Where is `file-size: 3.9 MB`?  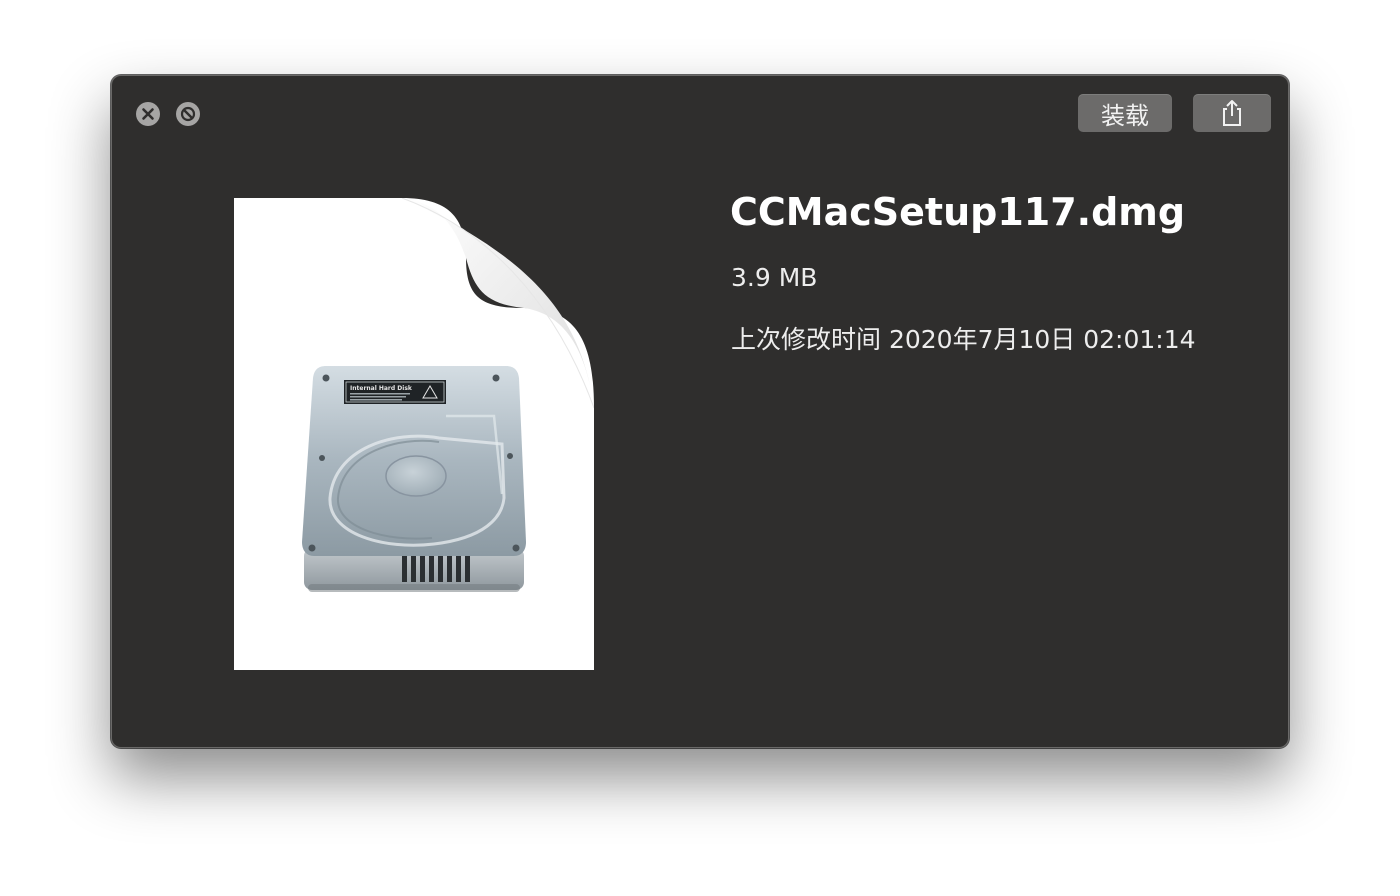
file-size: 3.9 MB is located at coordinates (774, 277).